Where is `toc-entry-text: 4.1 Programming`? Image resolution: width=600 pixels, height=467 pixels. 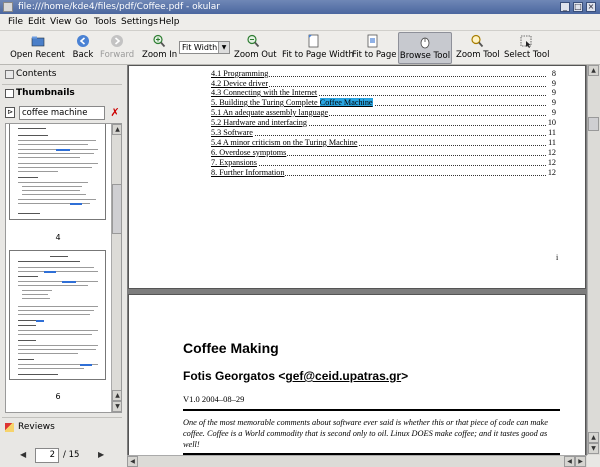 toc-entry-text: 4.1 Programming is located at coordinates (240, 73).